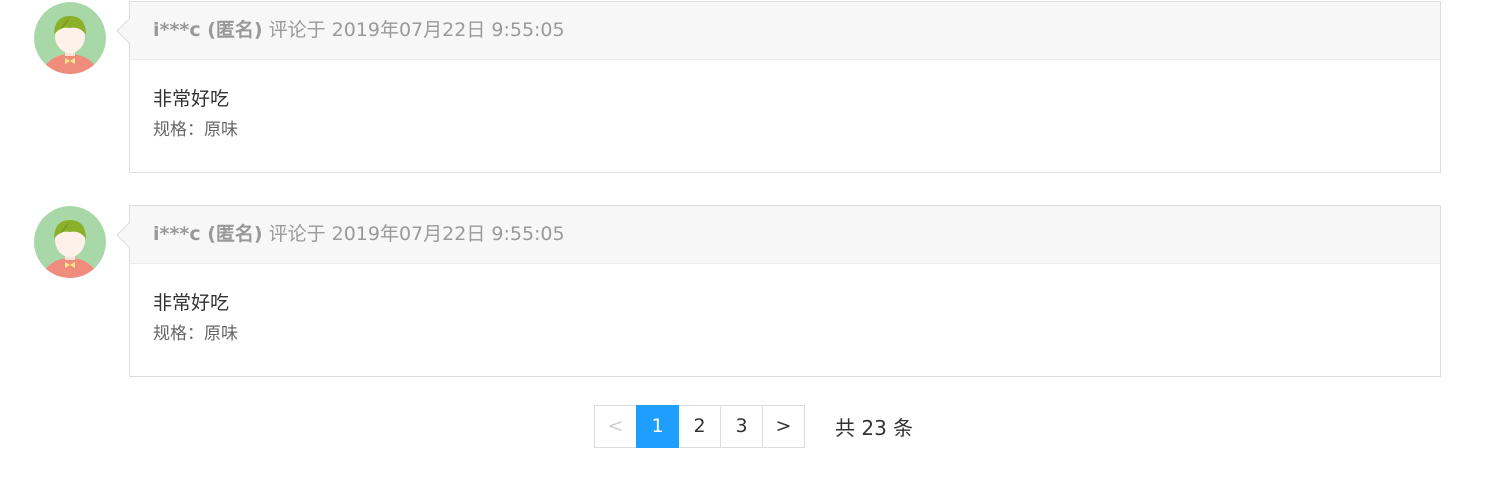 The height and width of the screenshot is (503, 1490). Describe the element at coordinates (783, 426) in the screenshot. I see `next-page-button: >` at that location.